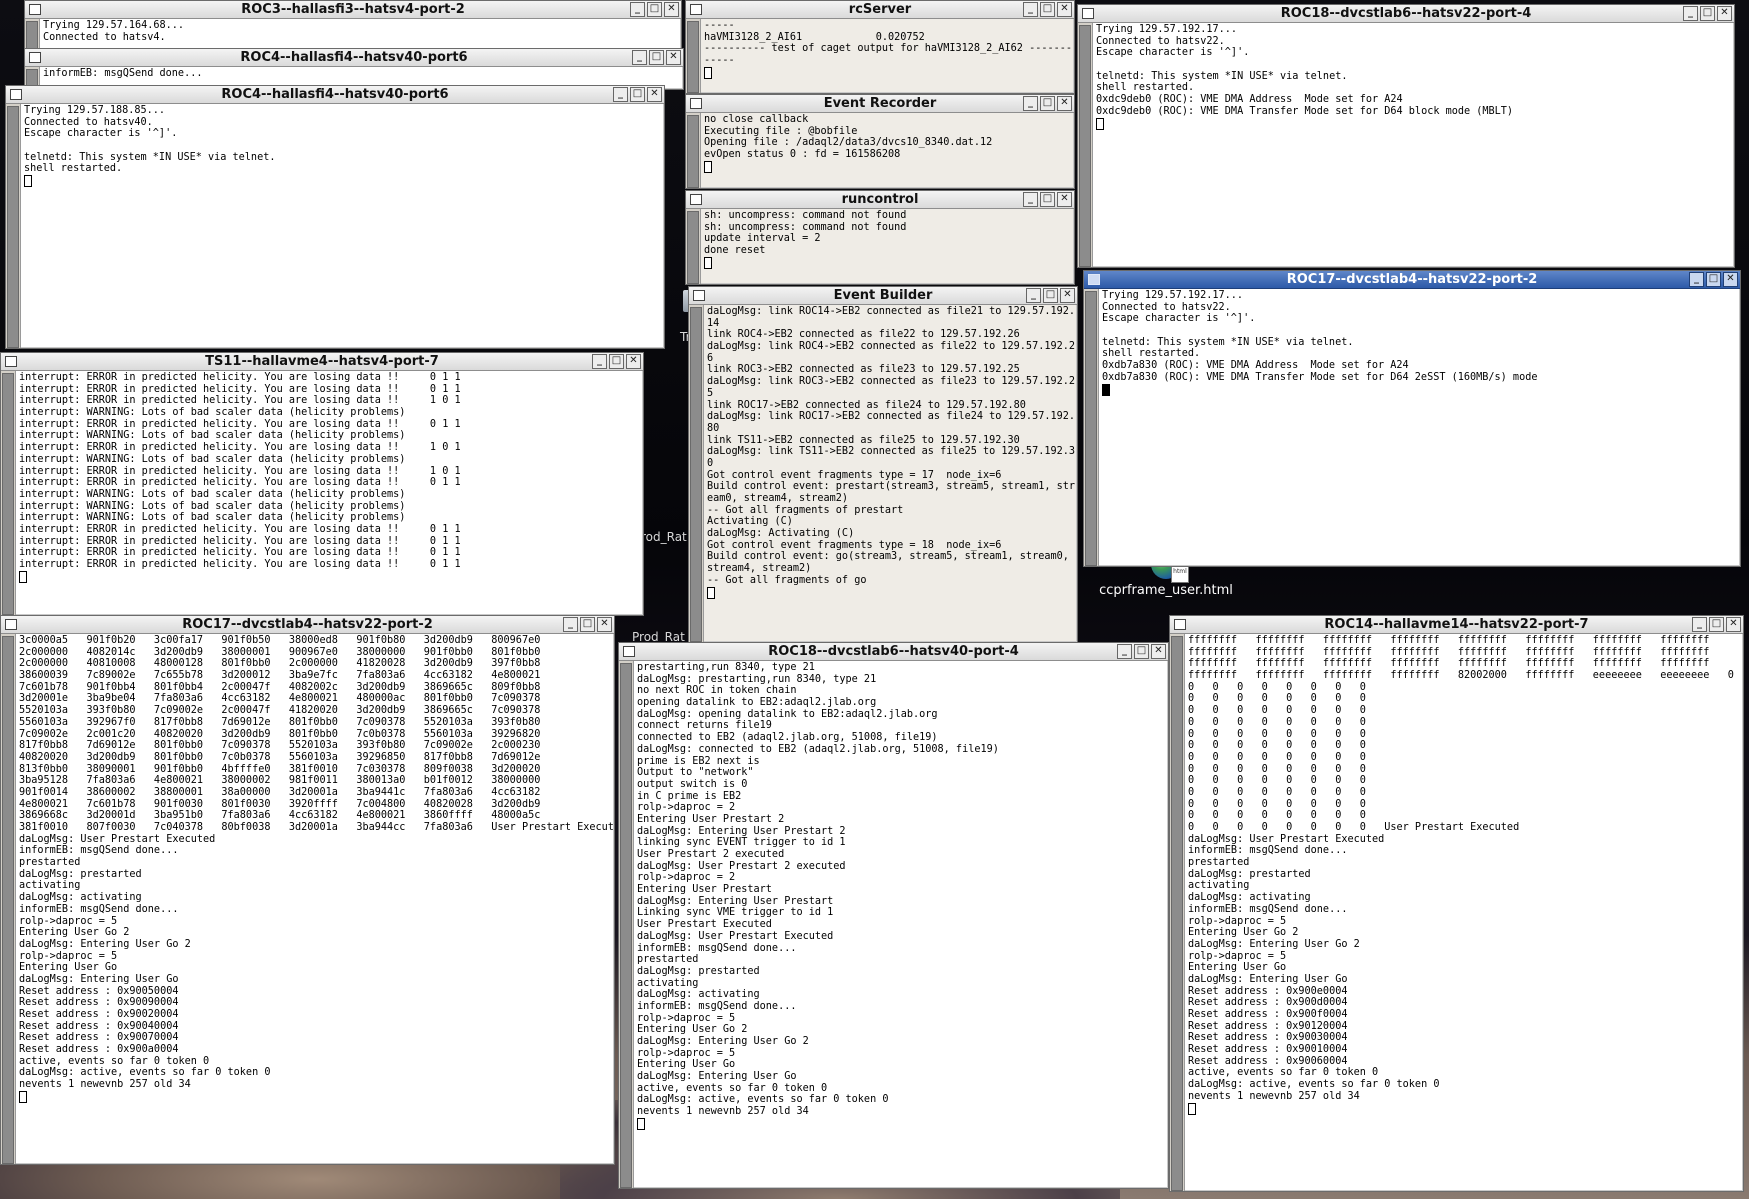 The height and width of the screenshot is (1199, 1749). Describe the element at coordinates (901, 924) in the screenshot. I see `terminal-output: prestarting,run 8340, type 21 daLogMsg` at that location.